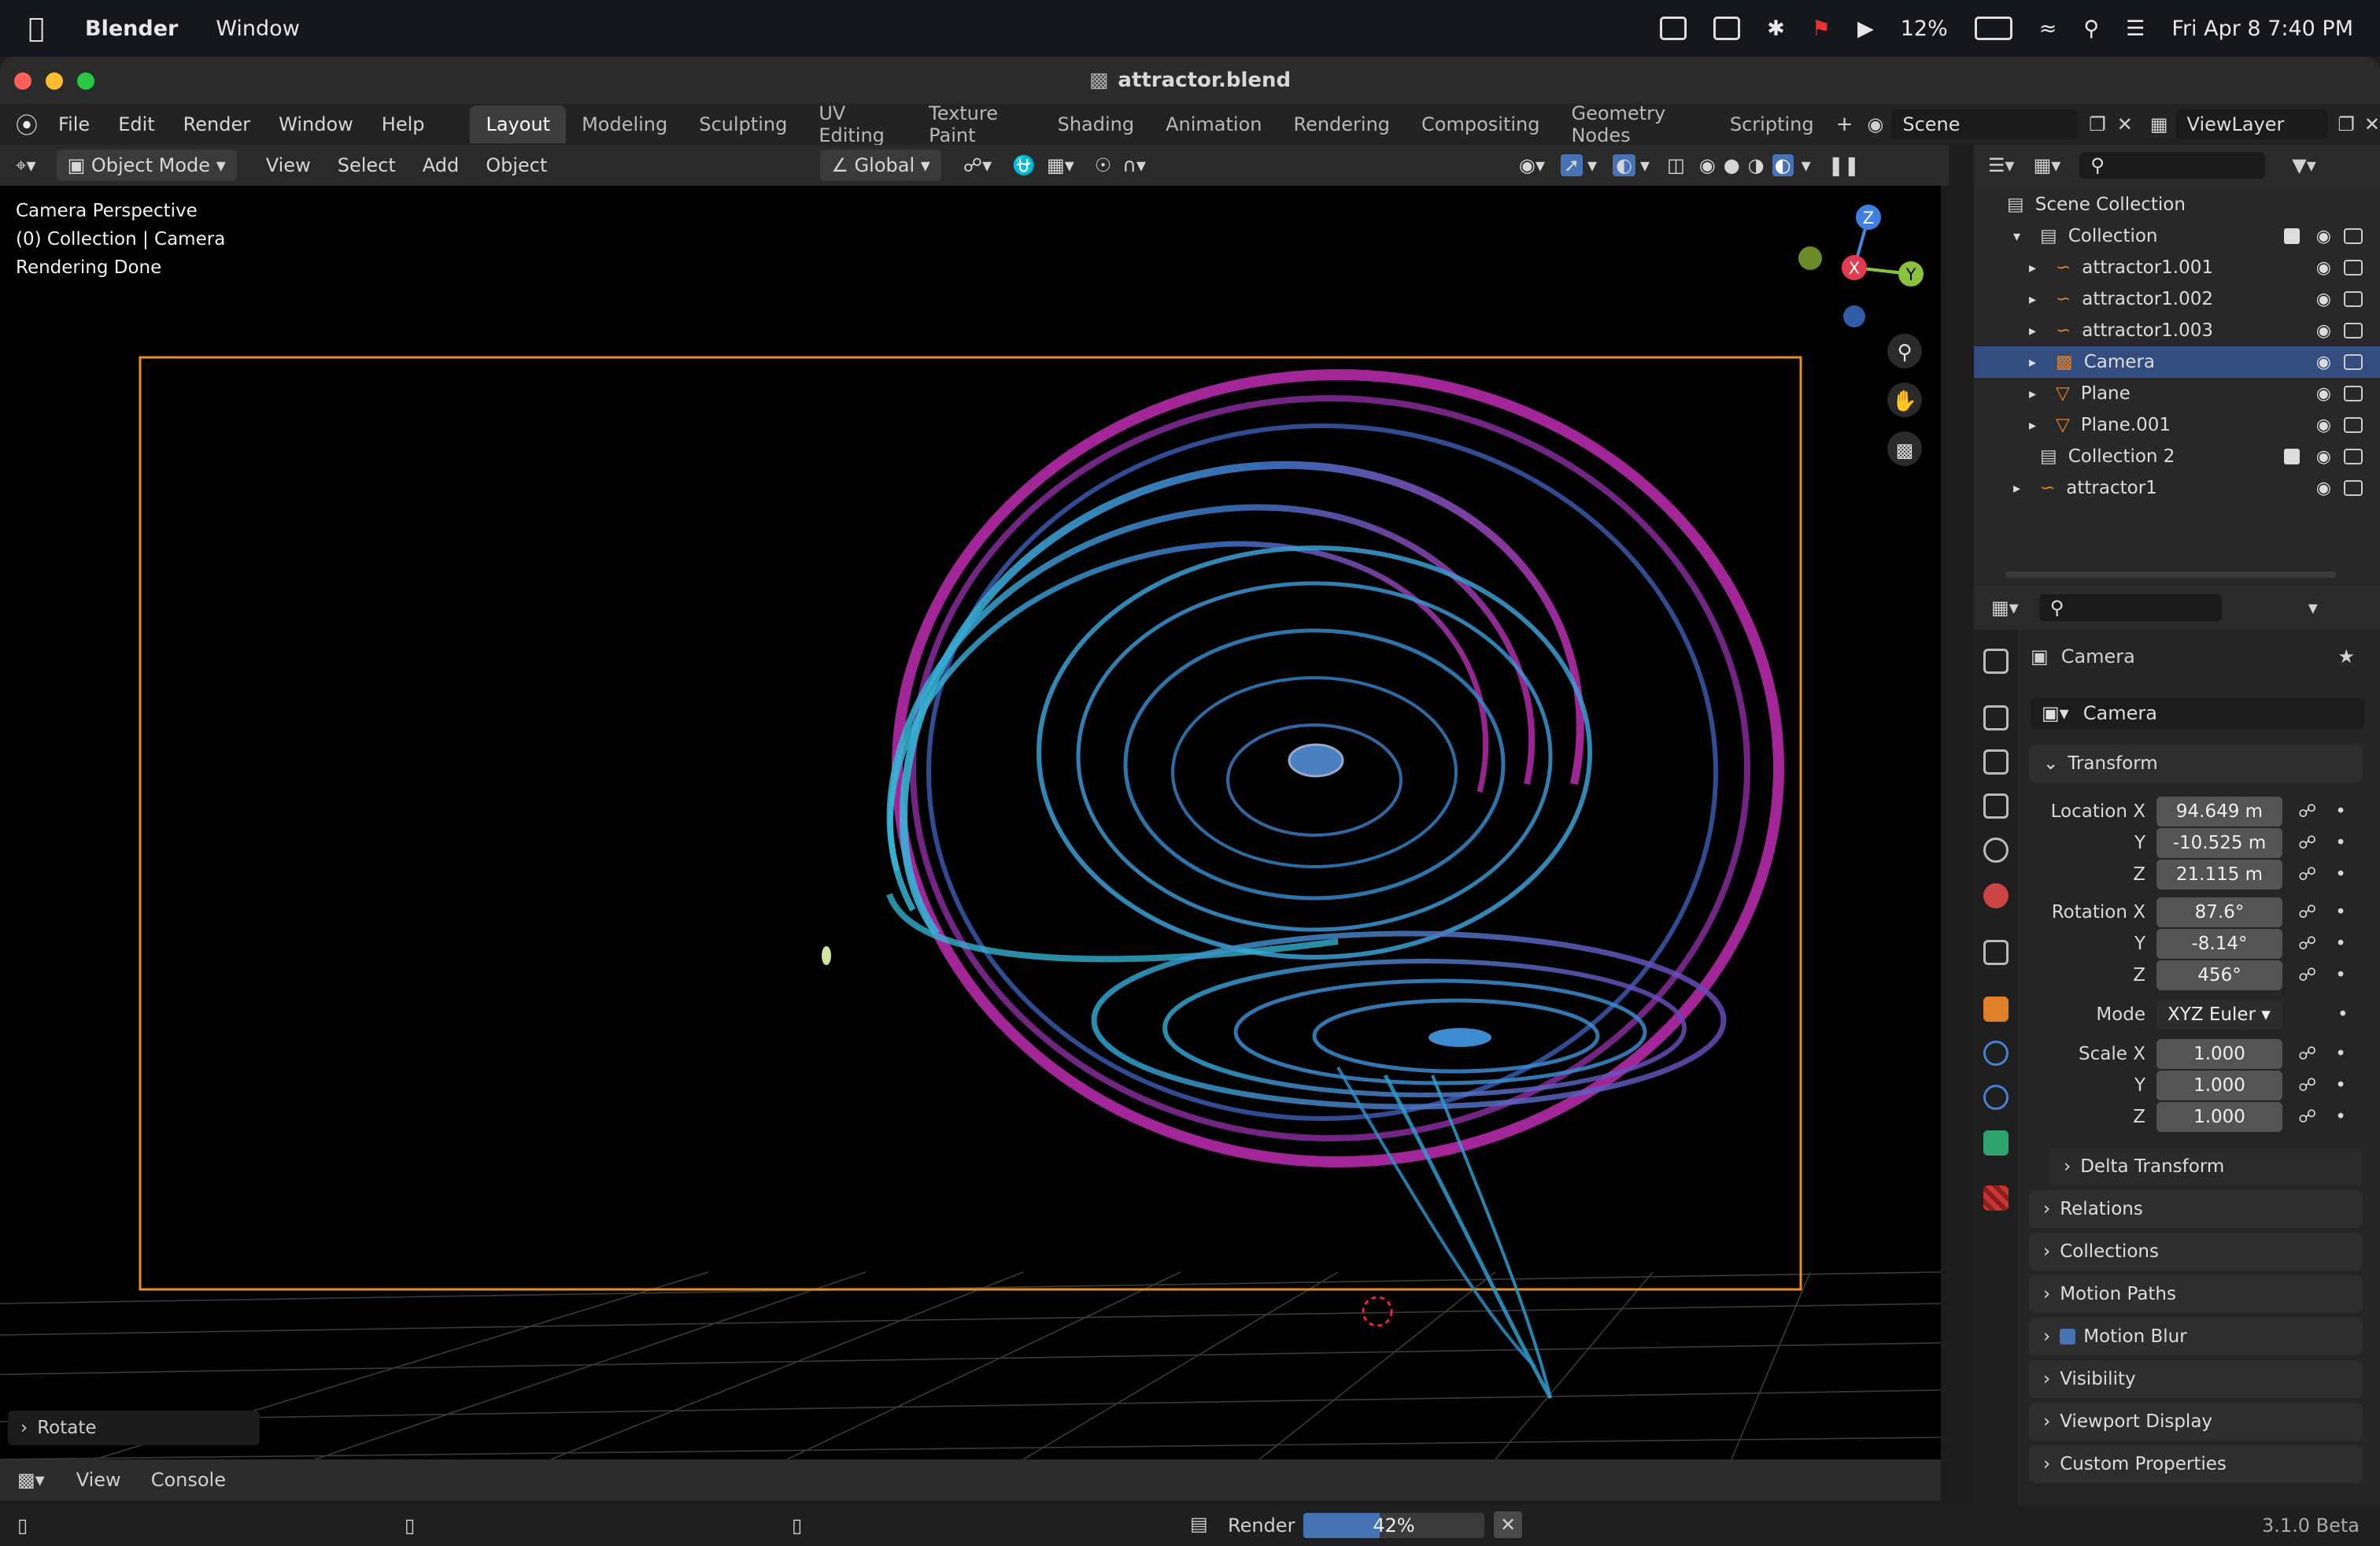 Image resolution: width=2380 pixels, height=1546 pixels. I want to click on flag-icon: ⚑, so click(1821, 29).